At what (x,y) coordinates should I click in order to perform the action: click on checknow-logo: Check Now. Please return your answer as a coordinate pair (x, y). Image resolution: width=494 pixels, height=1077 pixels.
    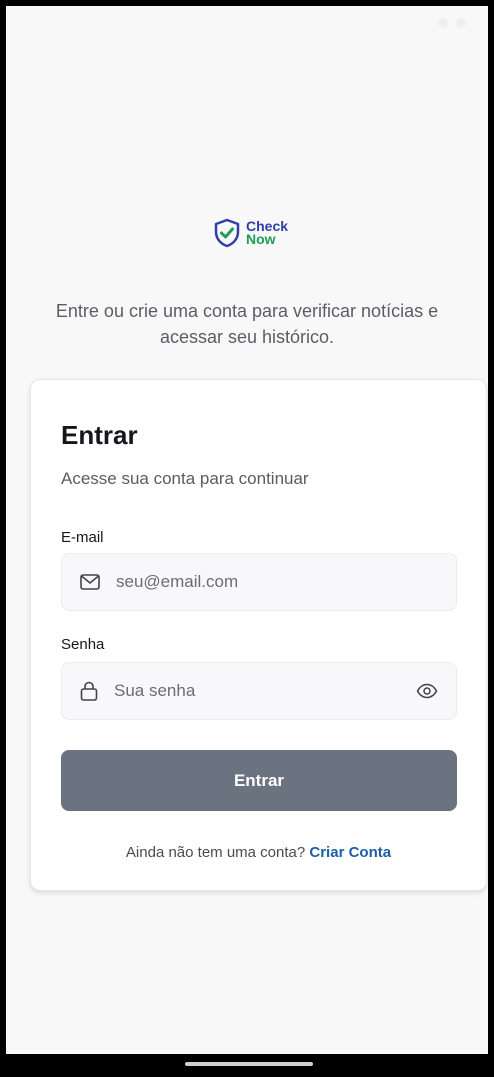
    Looking at the image, I should click on (250, 233).